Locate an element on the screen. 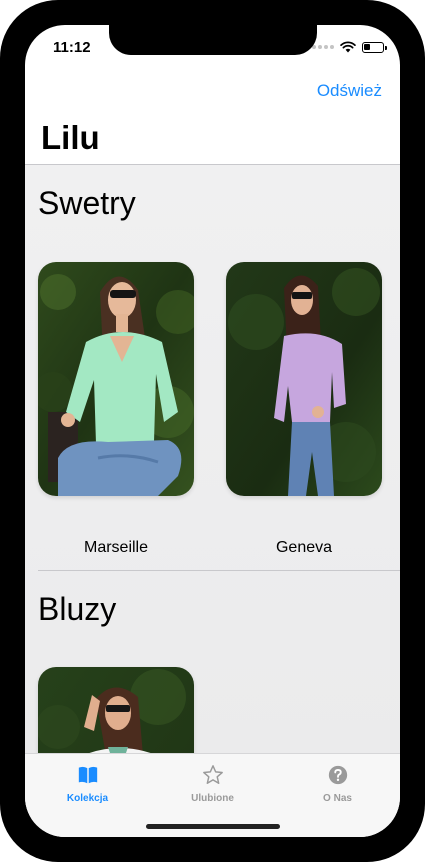 Image resolution: width=425 pixels, height=862 pixels. tab-kolekcja: Kolekcja is located at coordinates (87, 784).